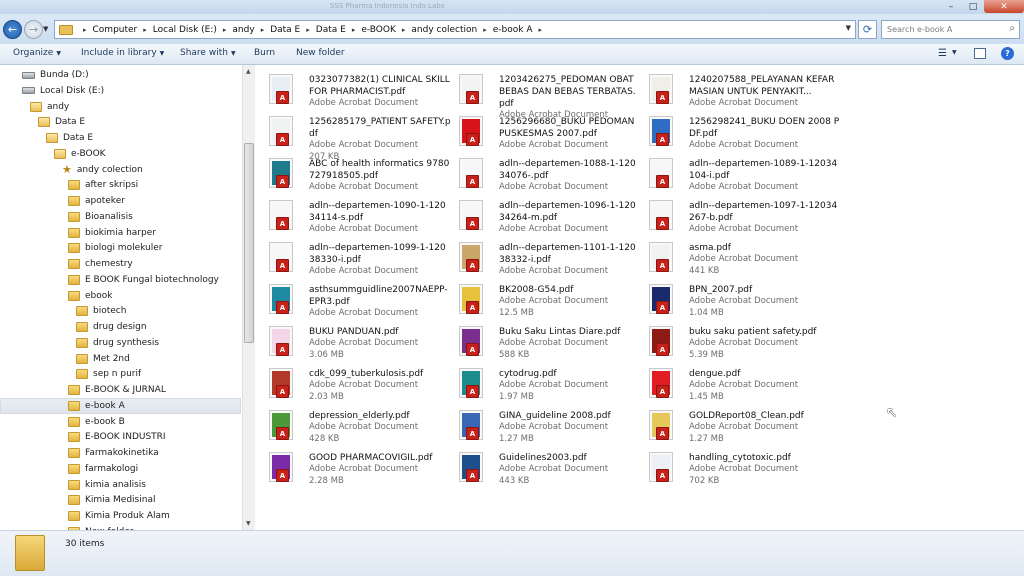  Describe the element at coordinates (103, 469) in the screenshot. I see `nav-tree-item: farmakologi` at that location.